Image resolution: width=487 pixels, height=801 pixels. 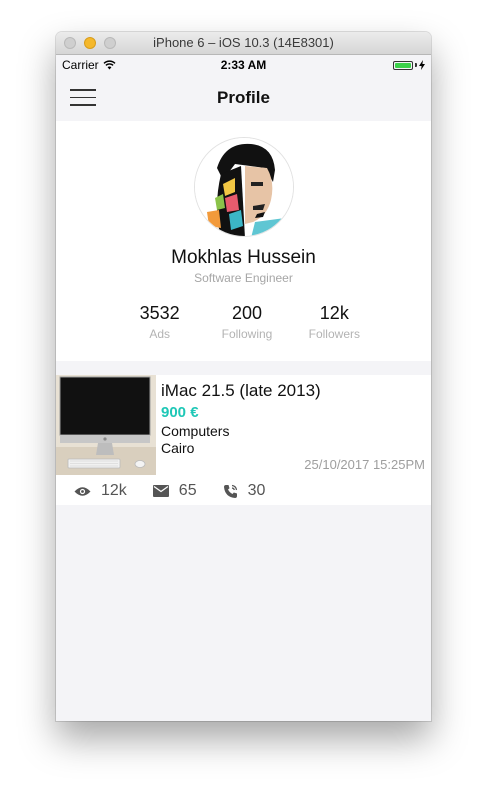 I want to click on window-title: iPhone 6 – iOS 10.3 (14E8301), so click(x=243, y=42).